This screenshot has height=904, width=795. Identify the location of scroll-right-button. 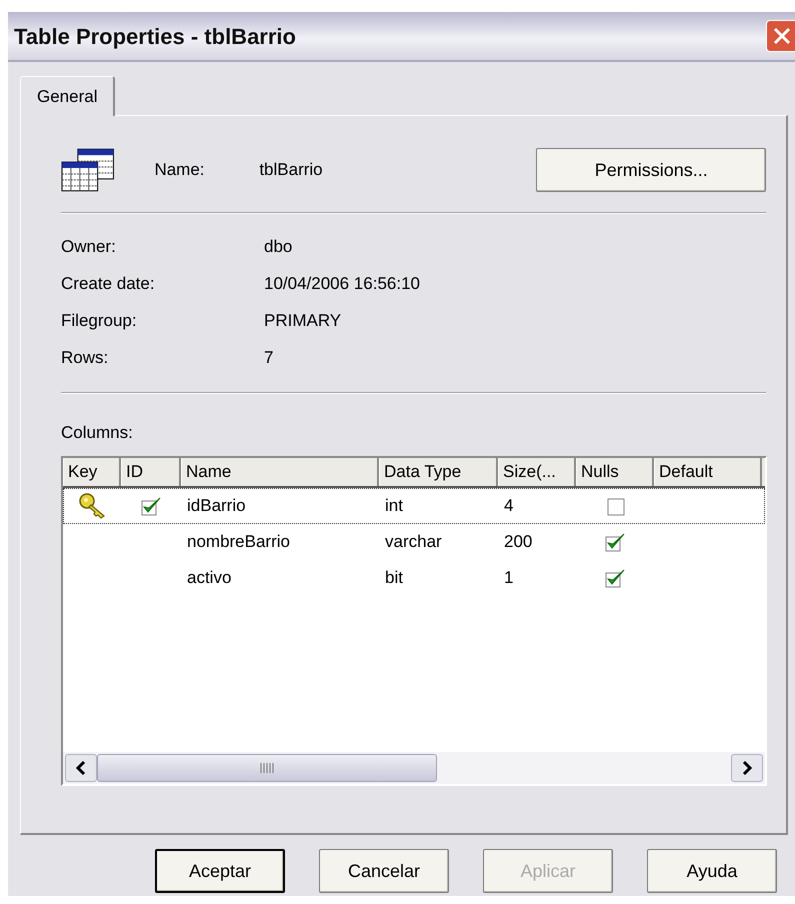
(747, 768).